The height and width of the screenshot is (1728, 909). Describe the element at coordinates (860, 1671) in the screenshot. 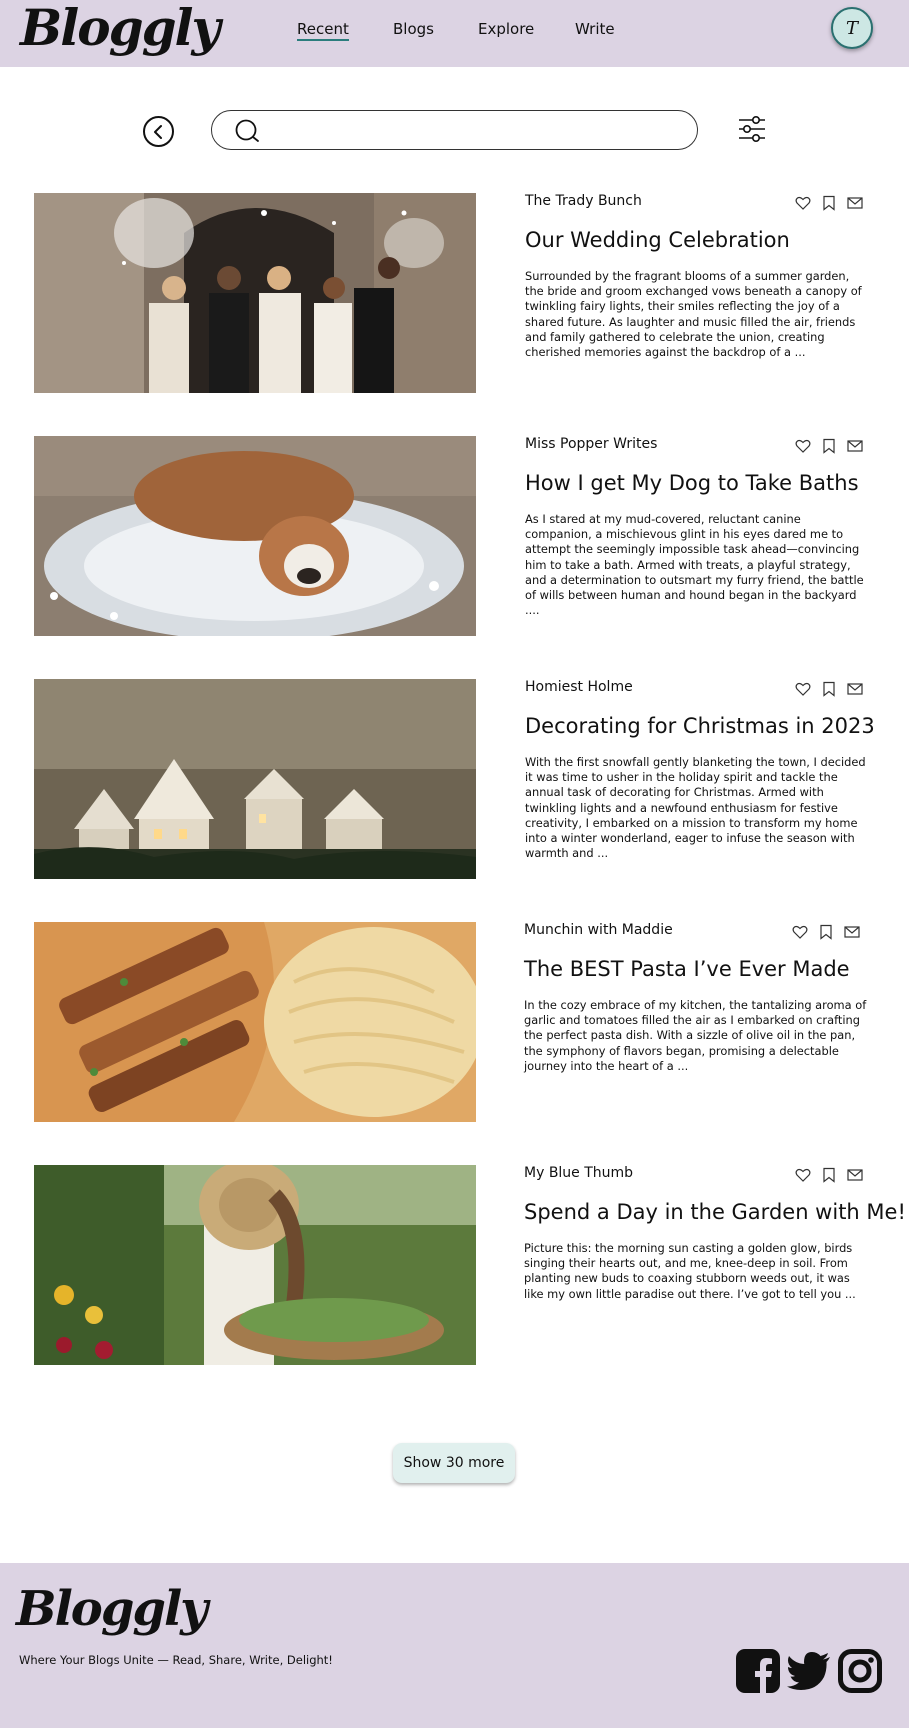

I see `instagram-icon` at that location.